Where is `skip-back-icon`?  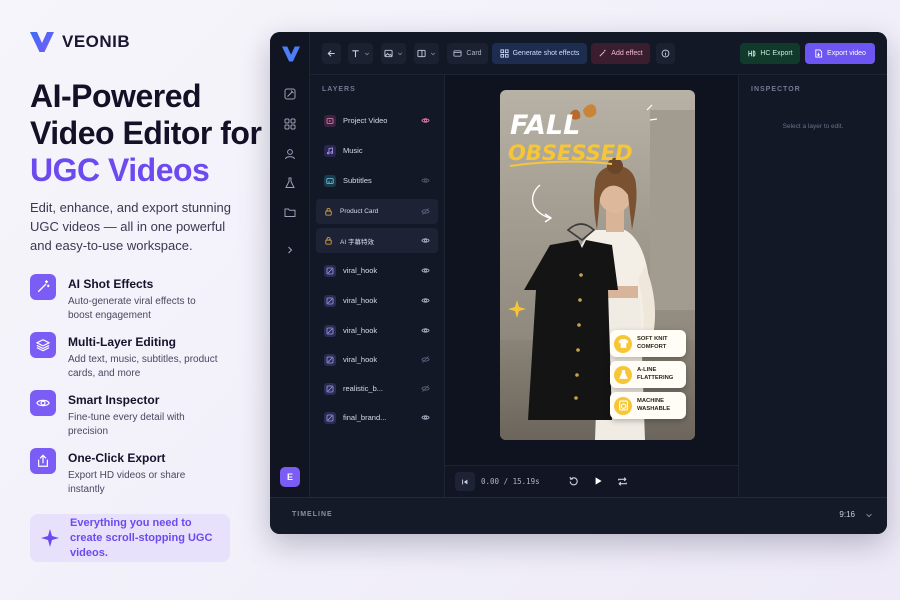 skip-back-icon is located at coordinates (465, 481).